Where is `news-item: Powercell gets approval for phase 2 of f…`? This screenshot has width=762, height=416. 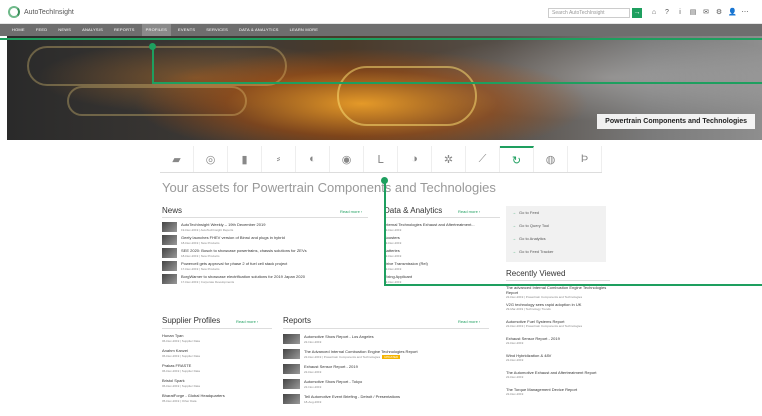 news-item: Powercell gets approval for phase 2 of f… is located at coordinates (265, 267).